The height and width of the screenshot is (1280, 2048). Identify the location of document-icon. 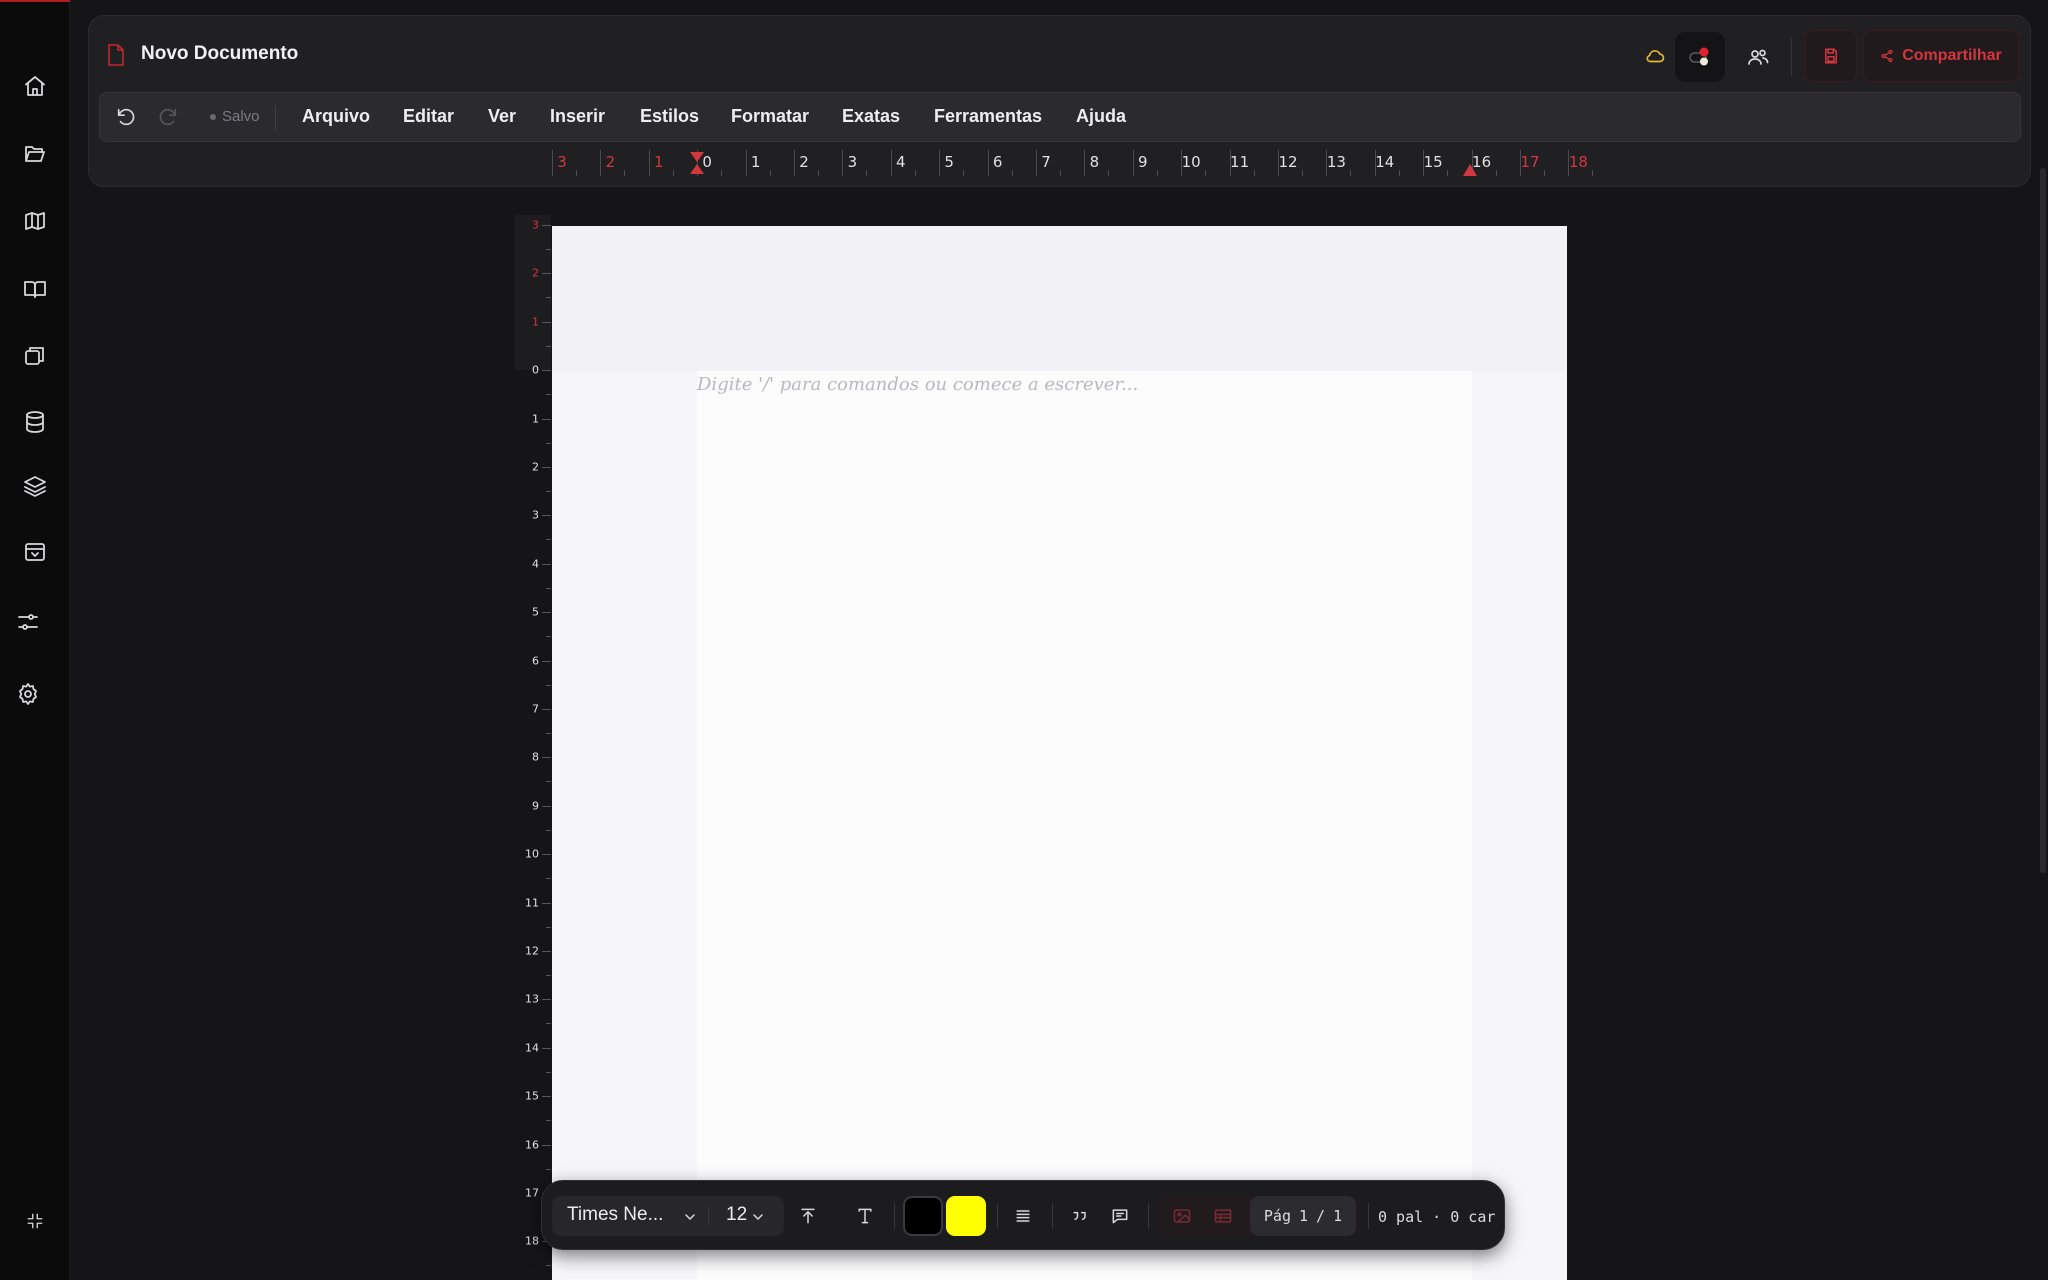
(116, 55).